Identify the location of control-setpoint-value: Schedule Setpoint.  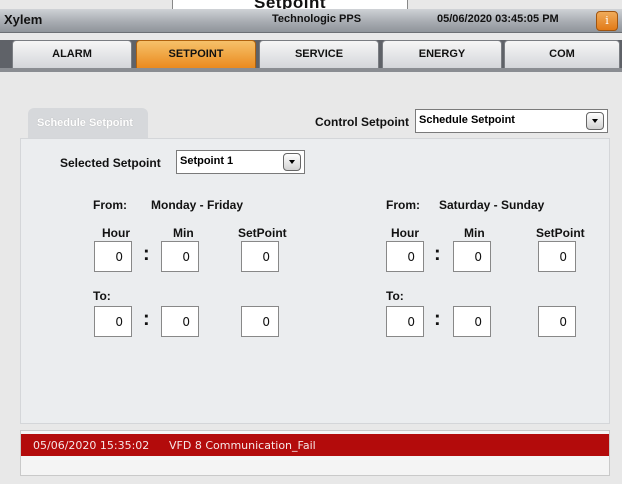
(467, 120).